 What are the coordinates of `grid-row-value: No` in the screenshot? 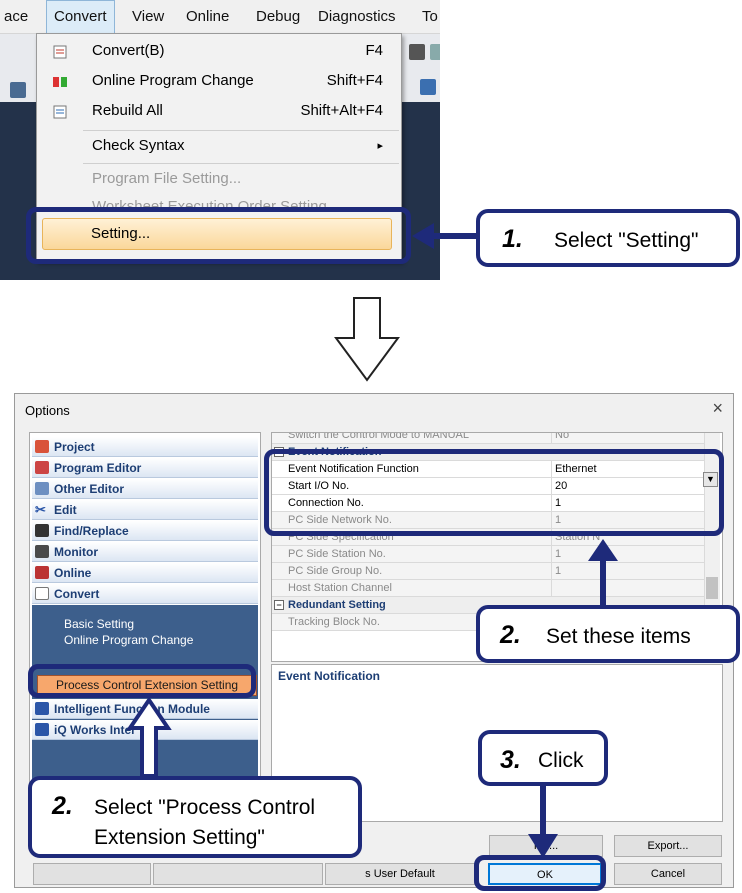 It's located at (562, 436).